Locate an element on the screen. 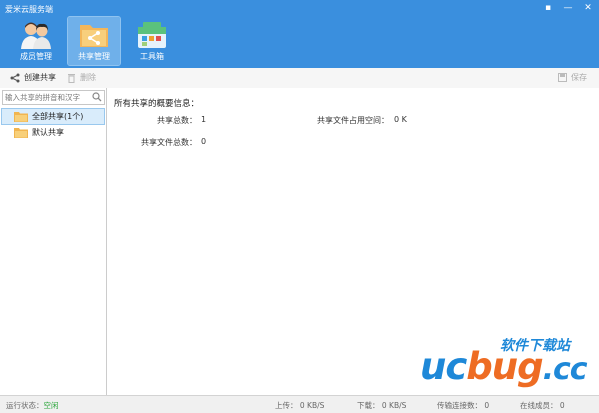  minimize-icon: — is located at coordinates (568, 8).